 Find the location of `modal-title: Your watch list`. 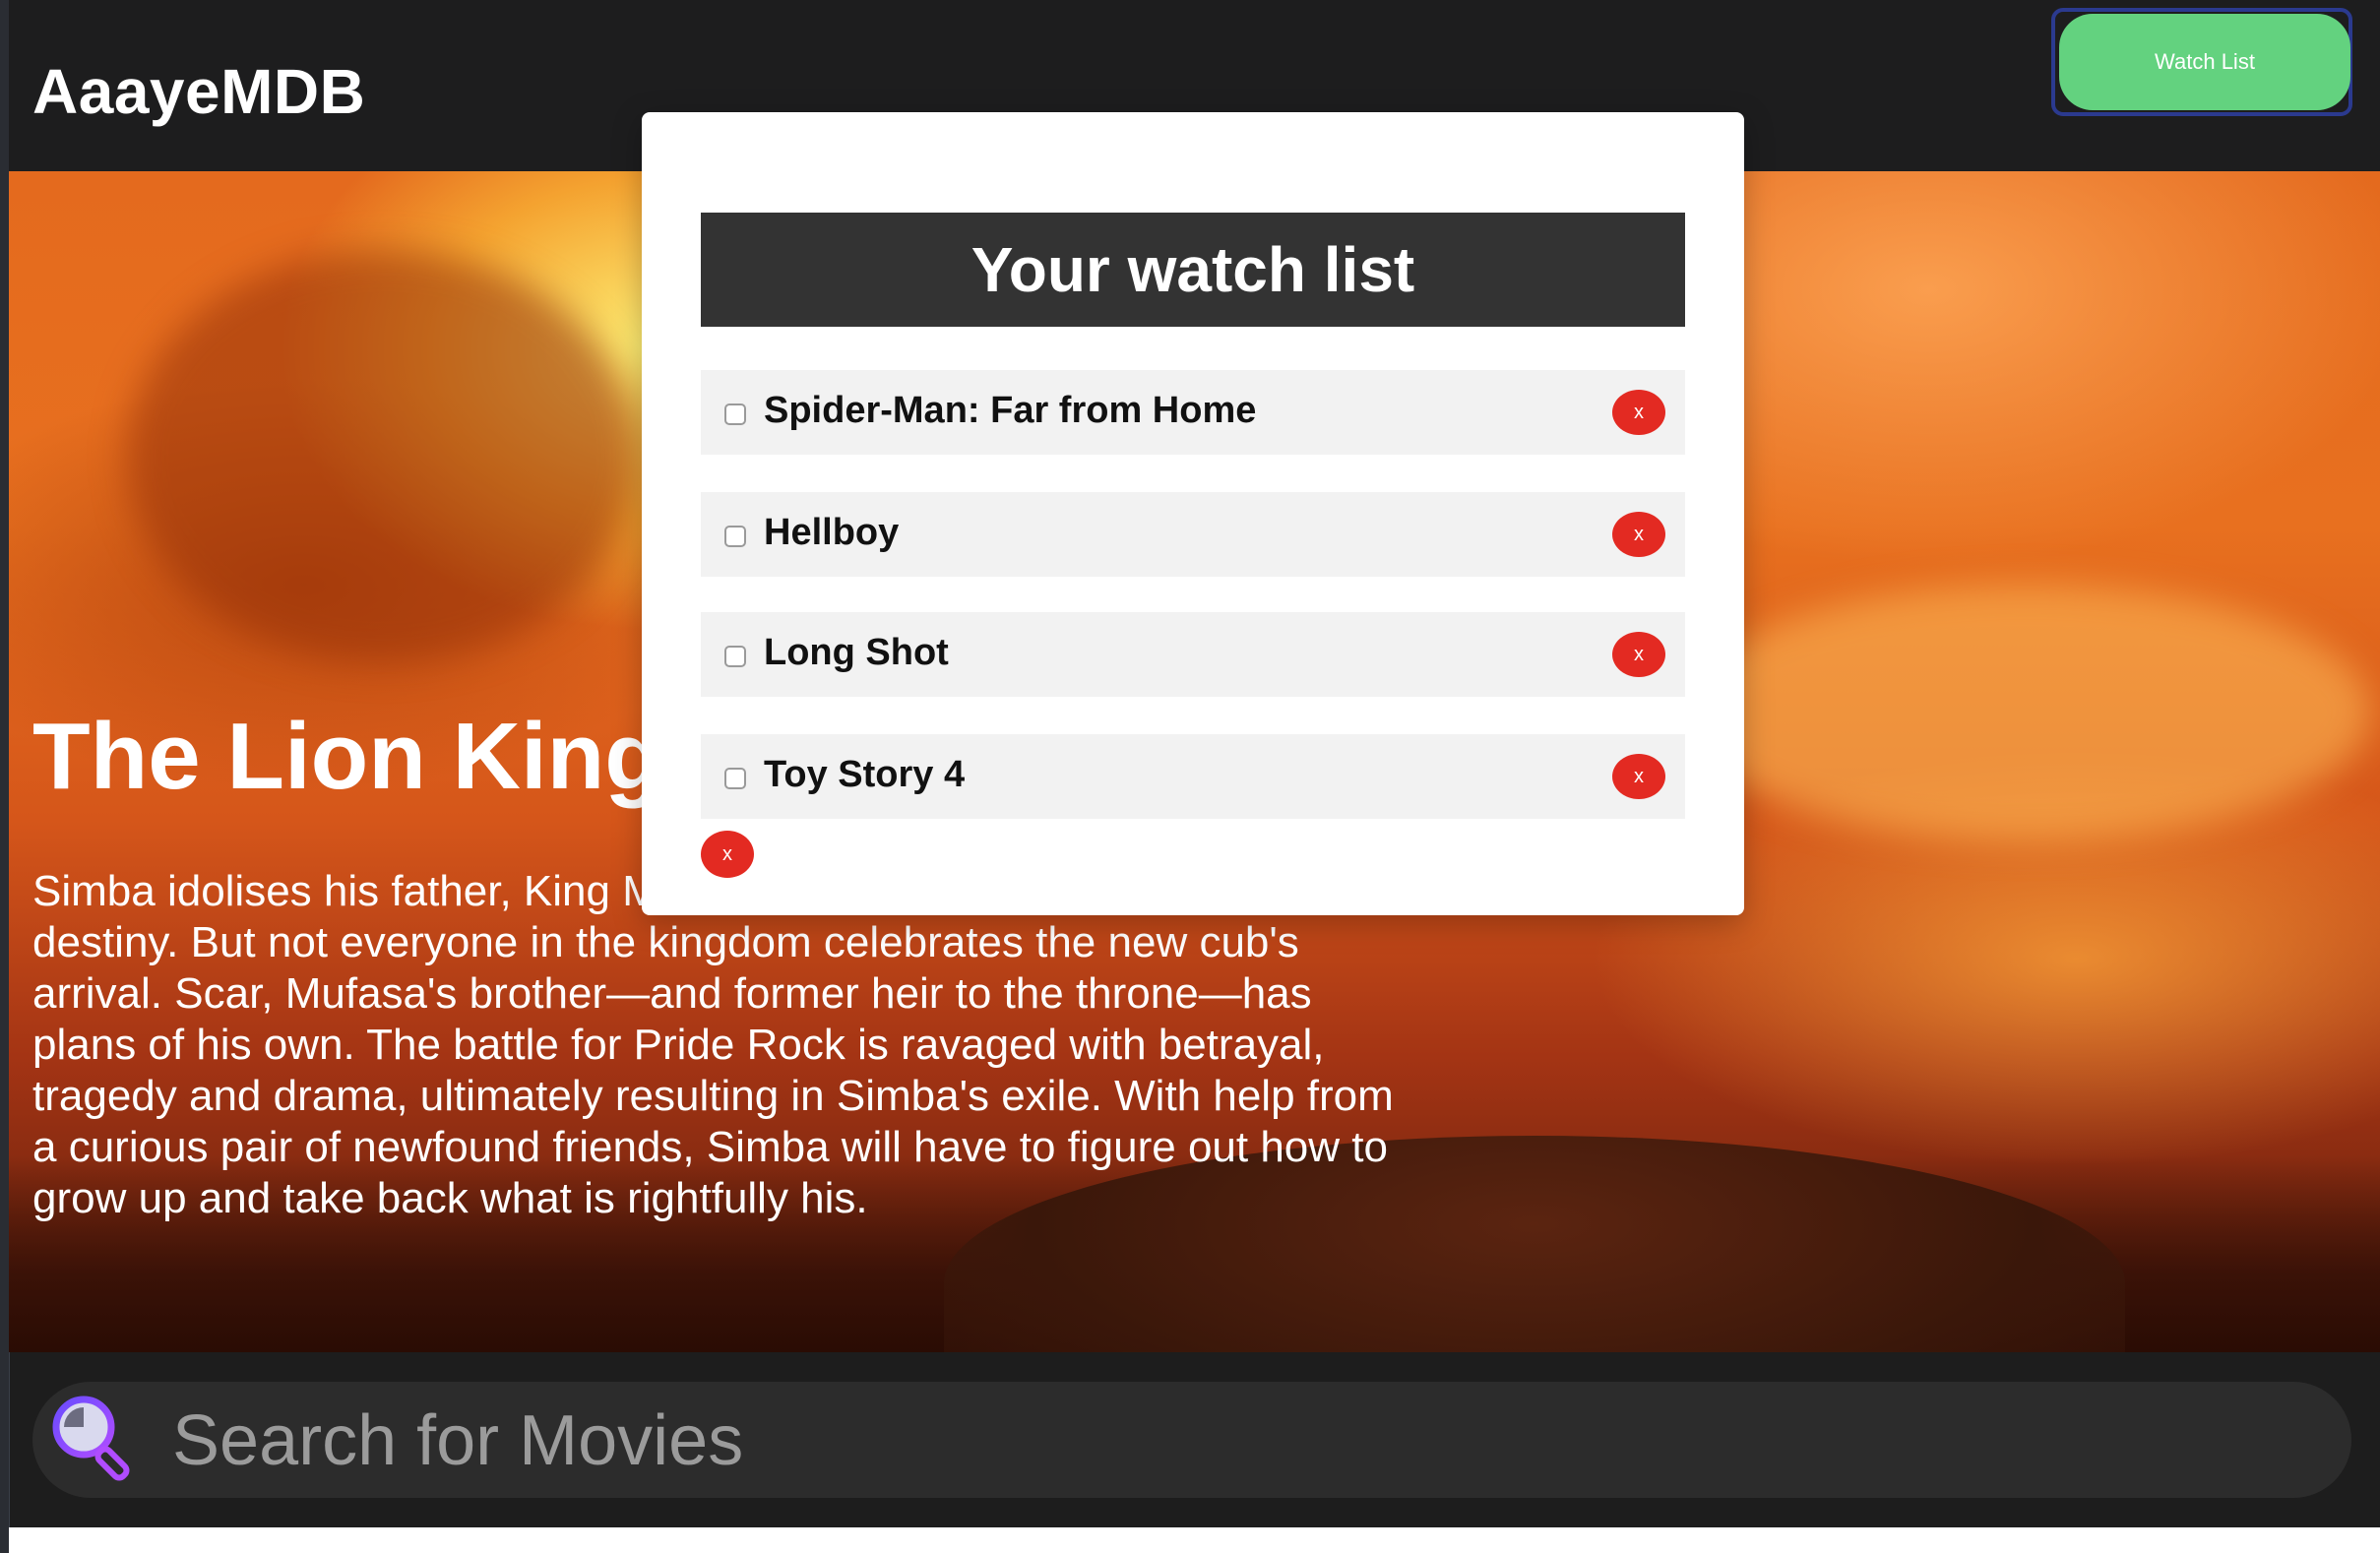

modal-title: Your watch list is located at coordinates (1193, 269).